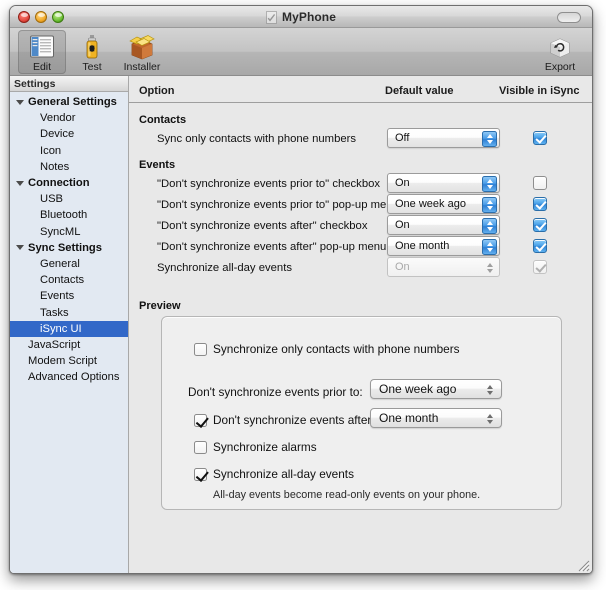 The image size is (606, 590). I want to click on popup-prior-to-checkbox: On, so click(443, 183).